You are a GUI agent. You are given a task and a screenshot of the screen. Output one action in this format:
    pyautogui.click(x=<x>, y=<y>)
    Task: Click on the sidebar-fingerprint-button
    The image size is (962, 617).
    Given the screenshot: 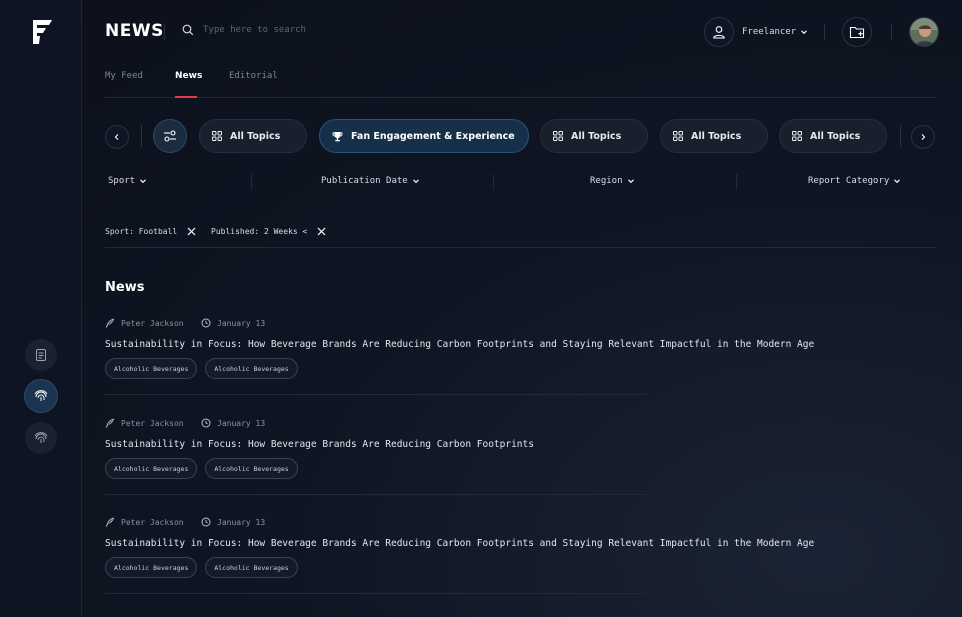 What is the action you would take?
    pyautogui.click(x=41, y=438)
    